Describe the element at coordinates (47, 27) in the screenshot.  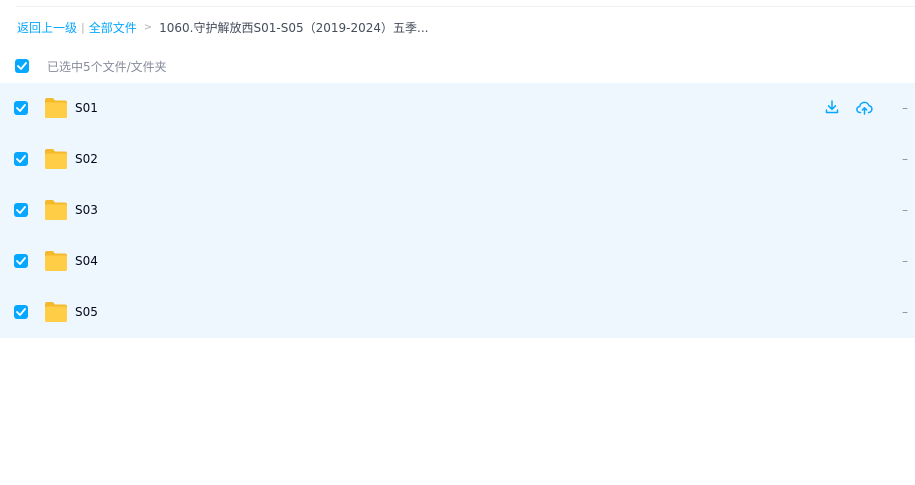
I see `back-link: 返回上一级` at that location.